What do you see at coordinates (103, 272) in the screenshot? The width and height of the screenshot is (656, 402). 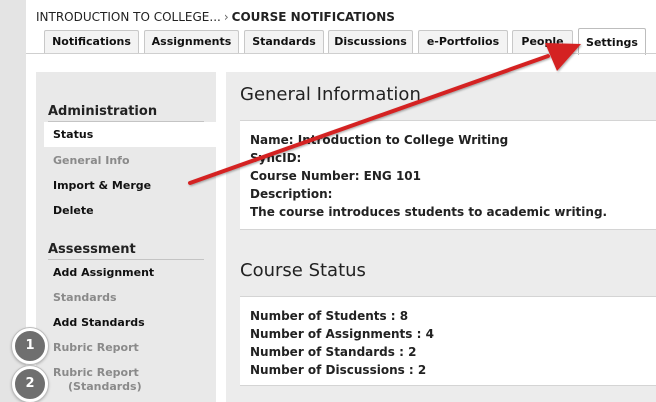 I see `sidebar-item-add-assignment: Add Assignment` at bounding box center [103, 272].